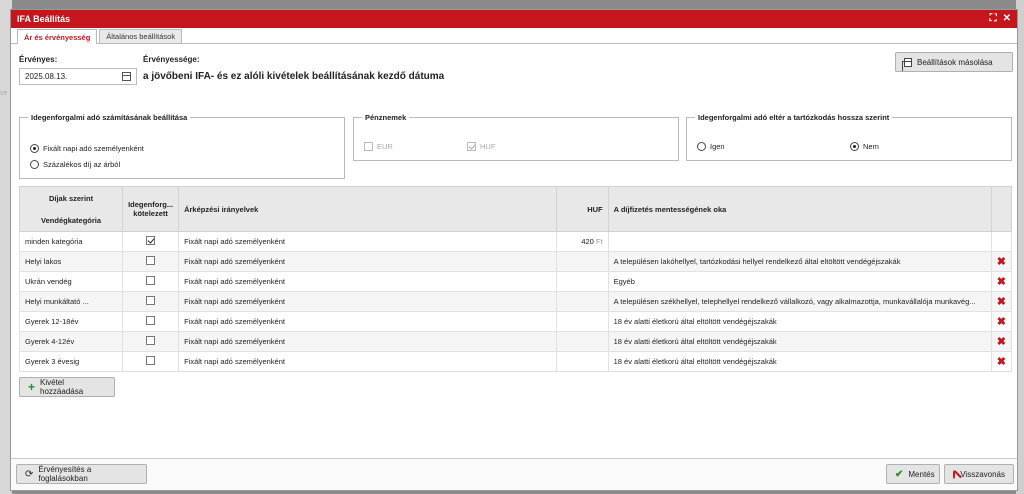 The image size is (1024, 494). I want to click on header-category-group: Díjak szerint, so click(71, 198).